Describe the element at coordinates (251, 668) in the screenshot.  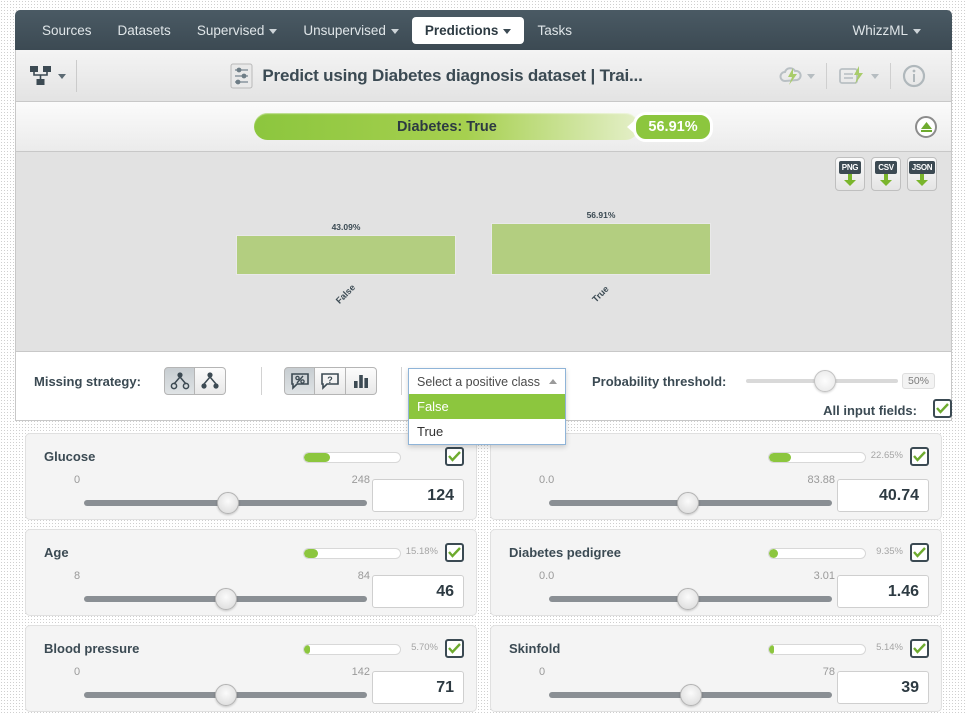
I see `field-card-blood-pressure: Blood pressure 5.70% 0 142 71` at that location.